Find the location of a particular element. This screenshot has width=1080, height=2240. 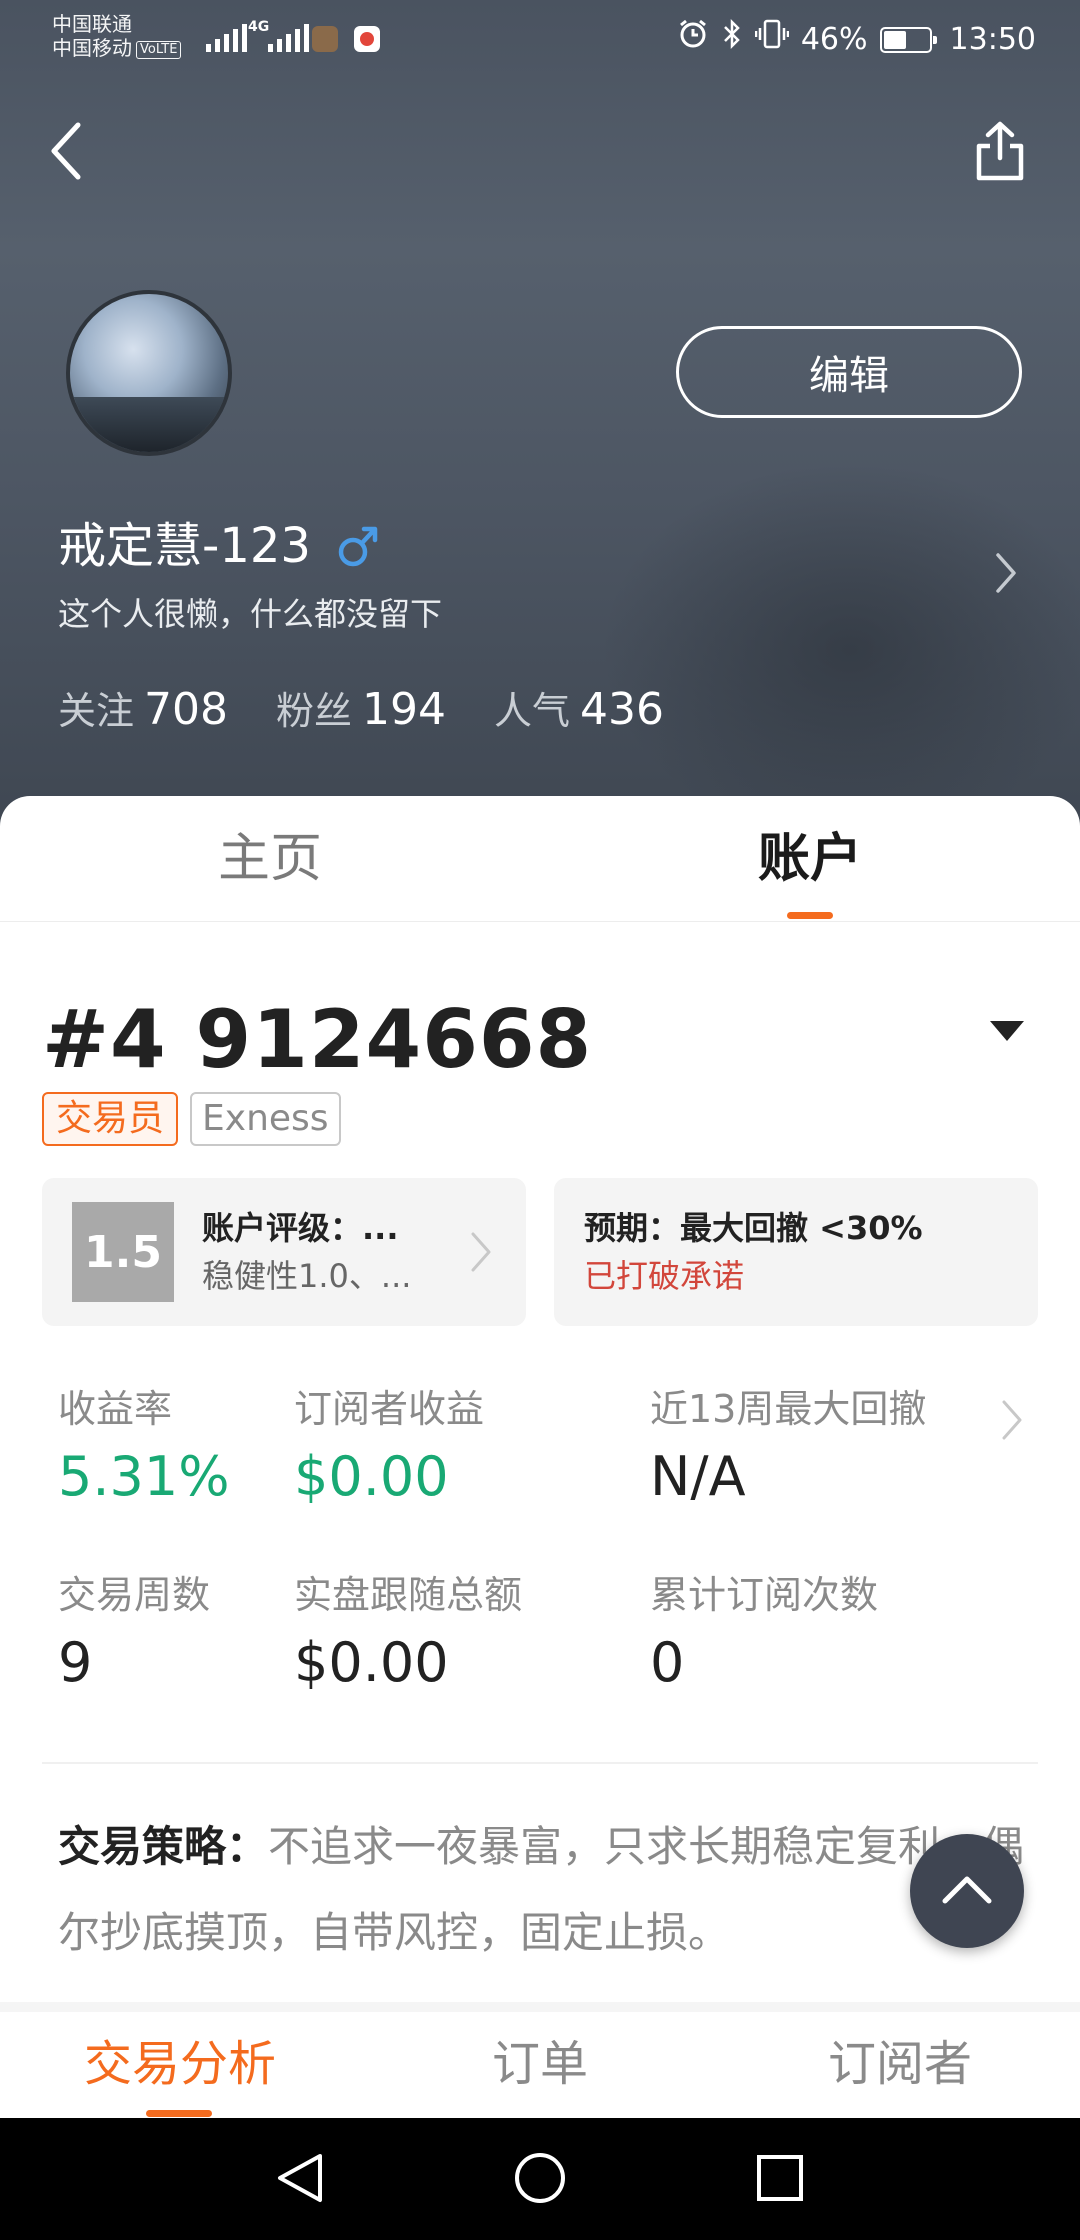

notification-app-icon is located at coordinates (367, 39).